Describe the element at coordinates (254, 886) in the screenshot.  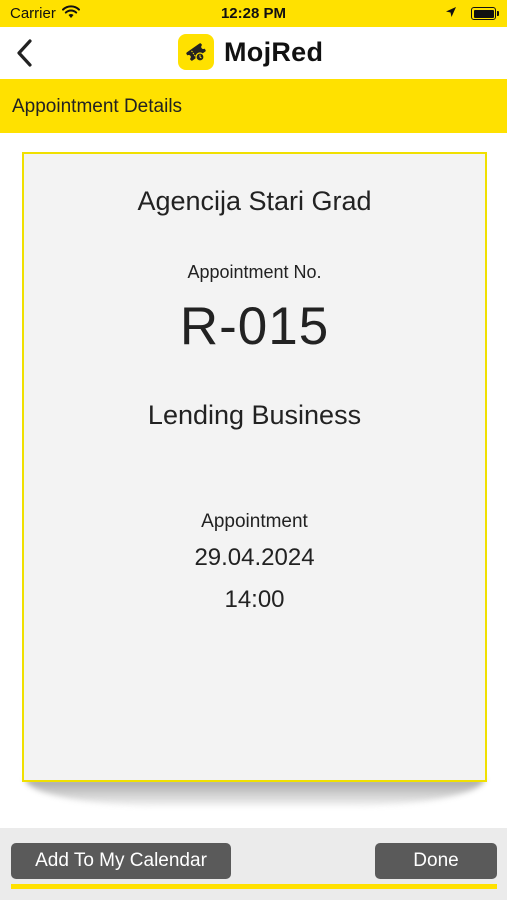
I see `bottom-accent-line` at that location.